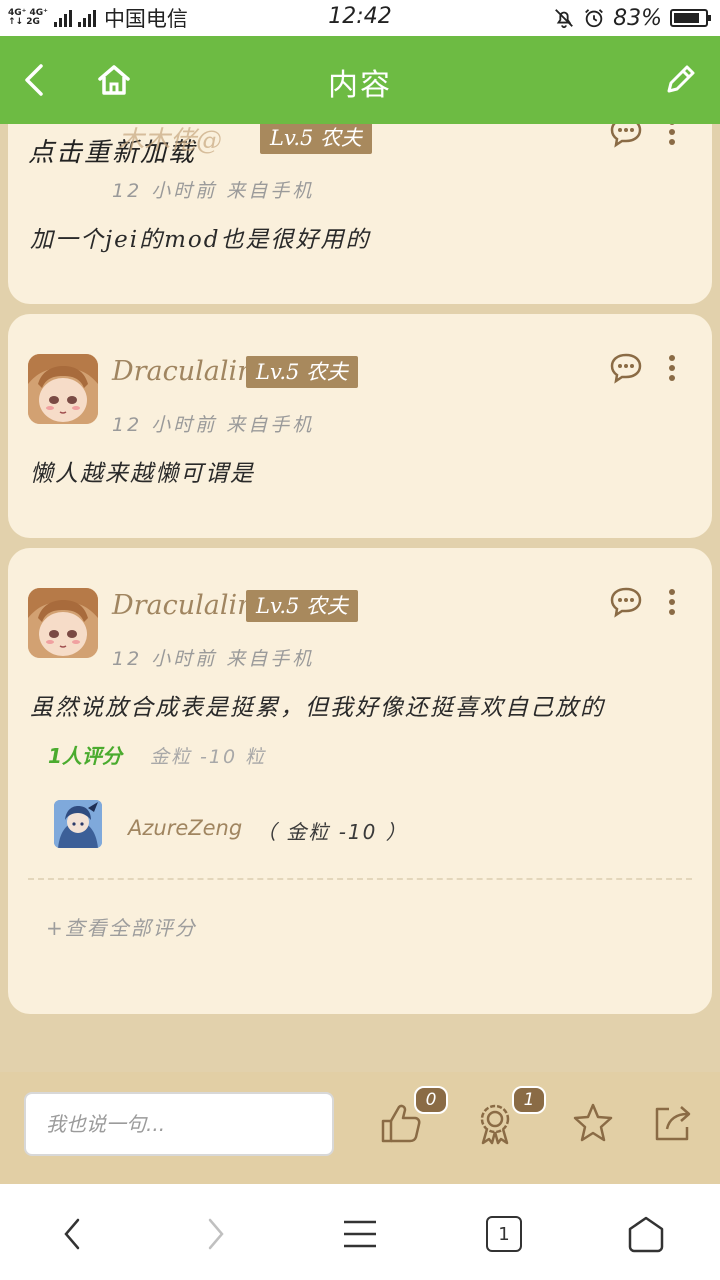 Image resolution: width=720 pixels, height=1280 pixels. I want to click on menu-button, so click(360, 1234).